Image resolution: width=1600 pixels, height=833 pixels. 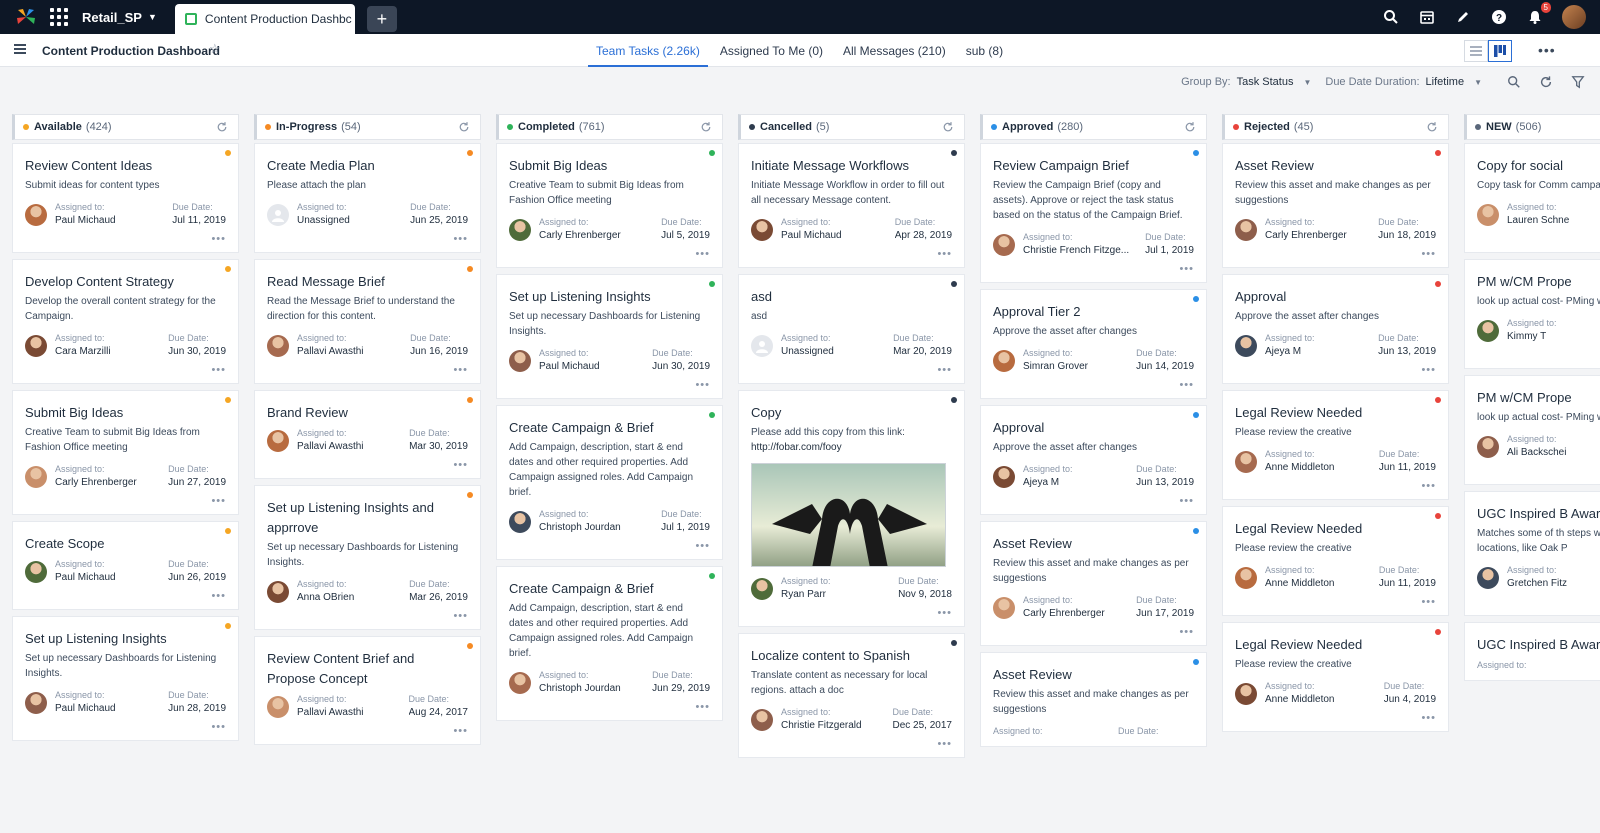 What do you see at coordinates (367, 127) in the screenshot?
I see `column-header: In-Progress (54)` at bounding box center [367, 127].